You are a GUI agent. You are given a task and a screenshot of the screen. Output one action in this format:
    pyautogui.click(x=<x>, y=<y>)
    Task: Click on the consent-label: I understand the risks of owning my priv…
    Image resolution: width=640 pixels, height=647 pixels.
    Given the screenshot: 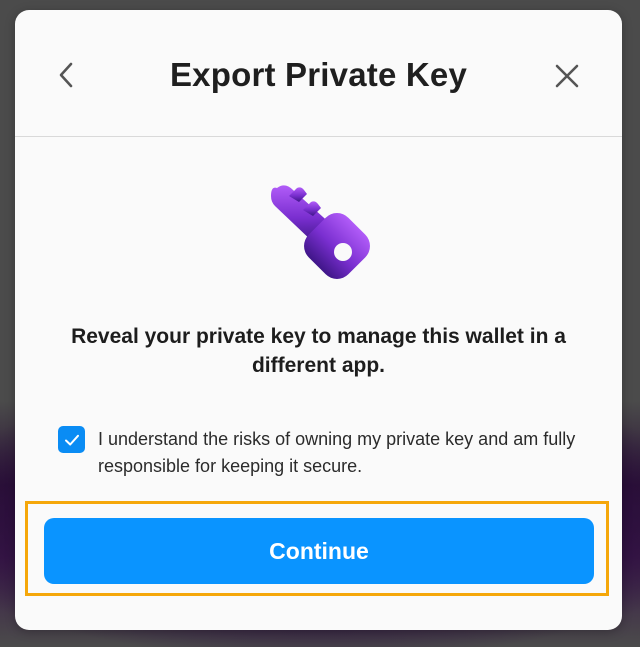 What is the action you would take?
    pyautogui.click(x=337, y=452)
    